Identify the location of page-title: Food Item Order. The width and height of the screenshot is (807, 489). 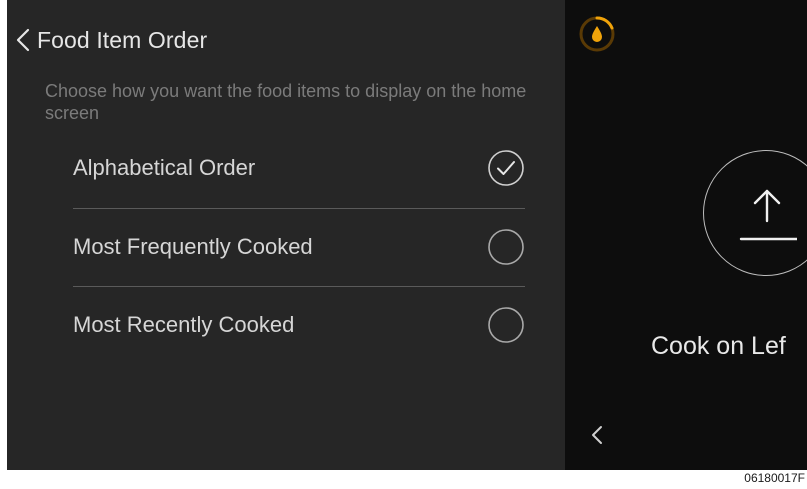
(122, 39).